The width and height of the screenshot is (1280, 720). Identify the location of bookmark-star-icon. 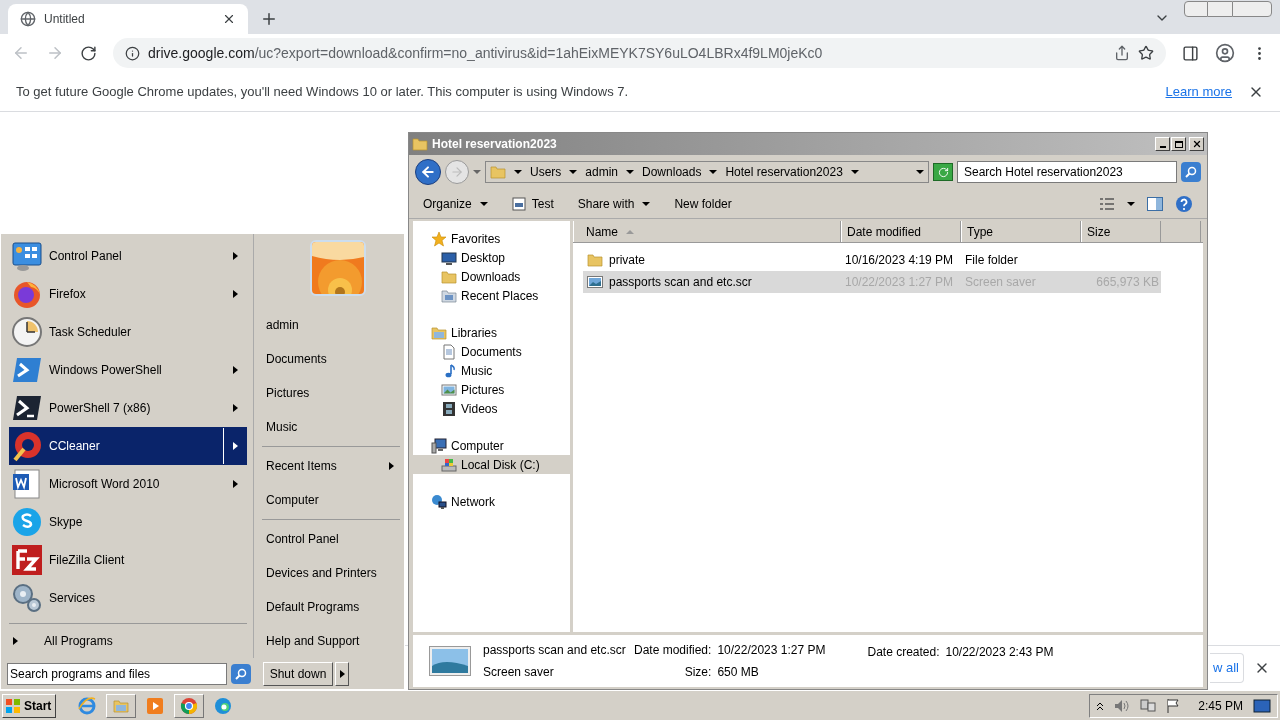
(1146, 53).